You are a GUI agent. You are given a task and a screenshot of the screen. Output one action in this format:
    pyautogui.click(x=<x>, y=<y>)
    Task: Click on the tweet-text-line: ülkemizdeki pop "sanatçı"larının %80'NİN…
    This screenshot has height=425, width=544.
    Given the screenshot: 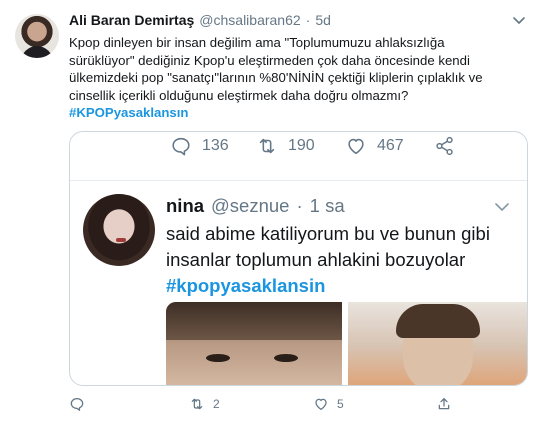 What is the action you would take?
    pyautogui.click(x=276, y=78)
    